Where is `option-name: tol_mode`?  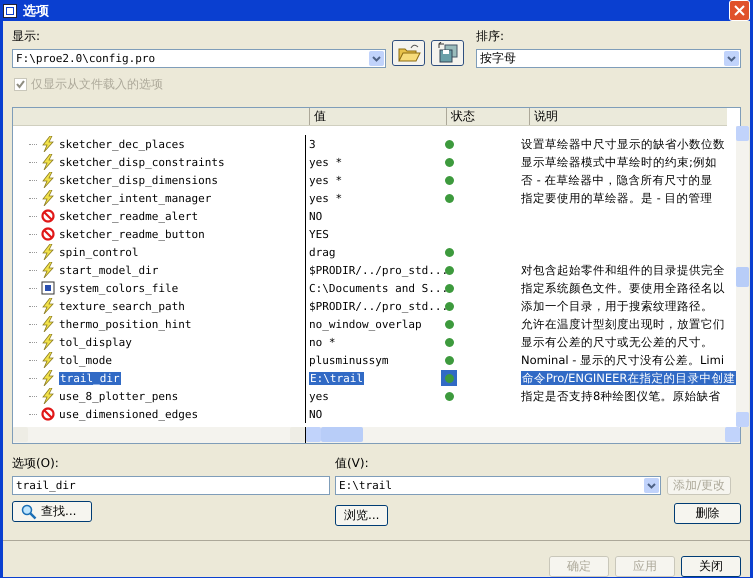 option-name: tol_mode is located at coordinates (85, 360).